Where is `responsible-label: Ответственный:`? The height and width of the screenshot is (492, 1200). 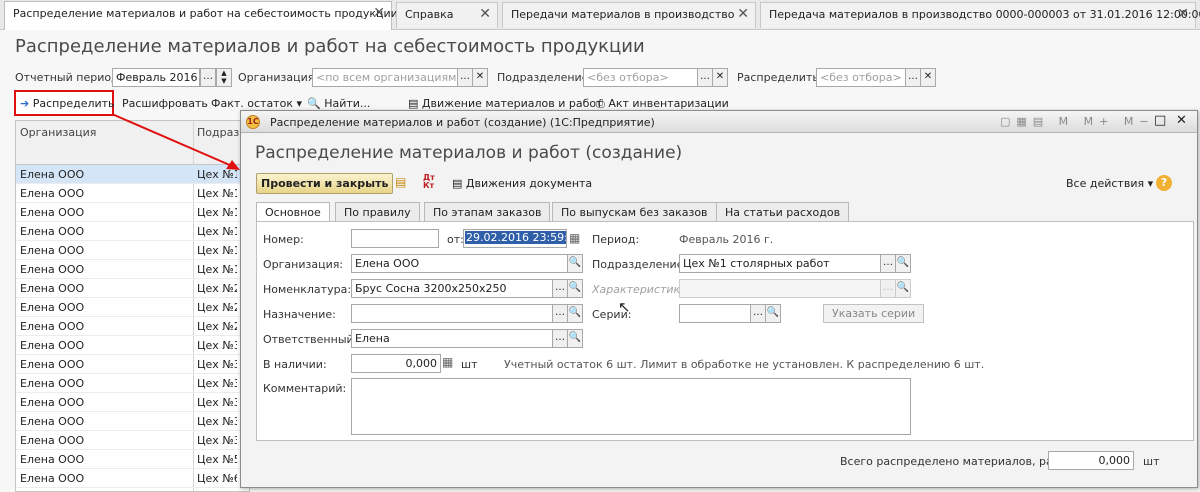
responsible-label: Ответственный: is located at coordinates (310, 339).